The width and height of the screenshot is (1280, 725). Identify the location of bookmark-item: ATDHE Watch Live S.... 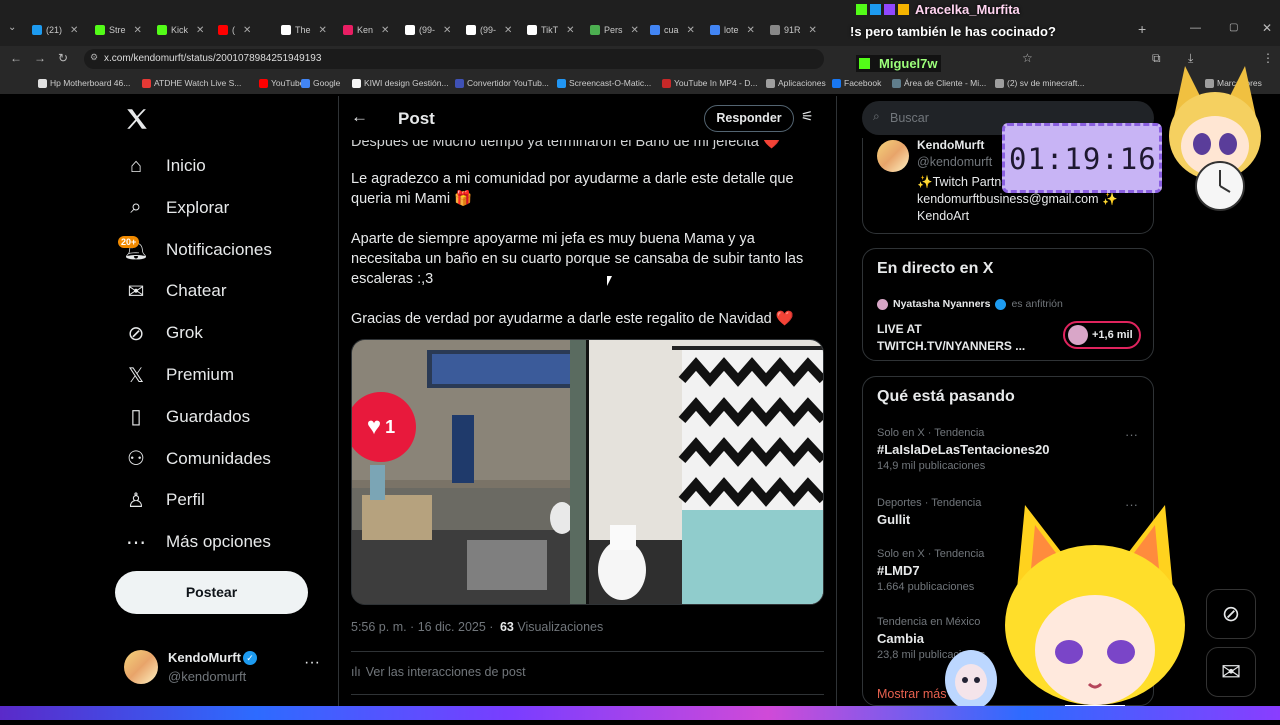
(191, 83).